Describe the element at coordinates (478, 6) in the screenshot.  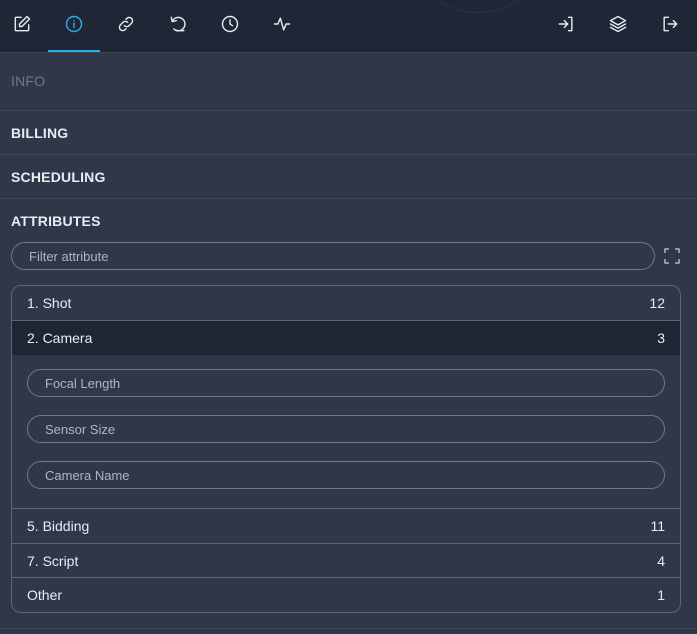
I see `decorative-ring` at that location.